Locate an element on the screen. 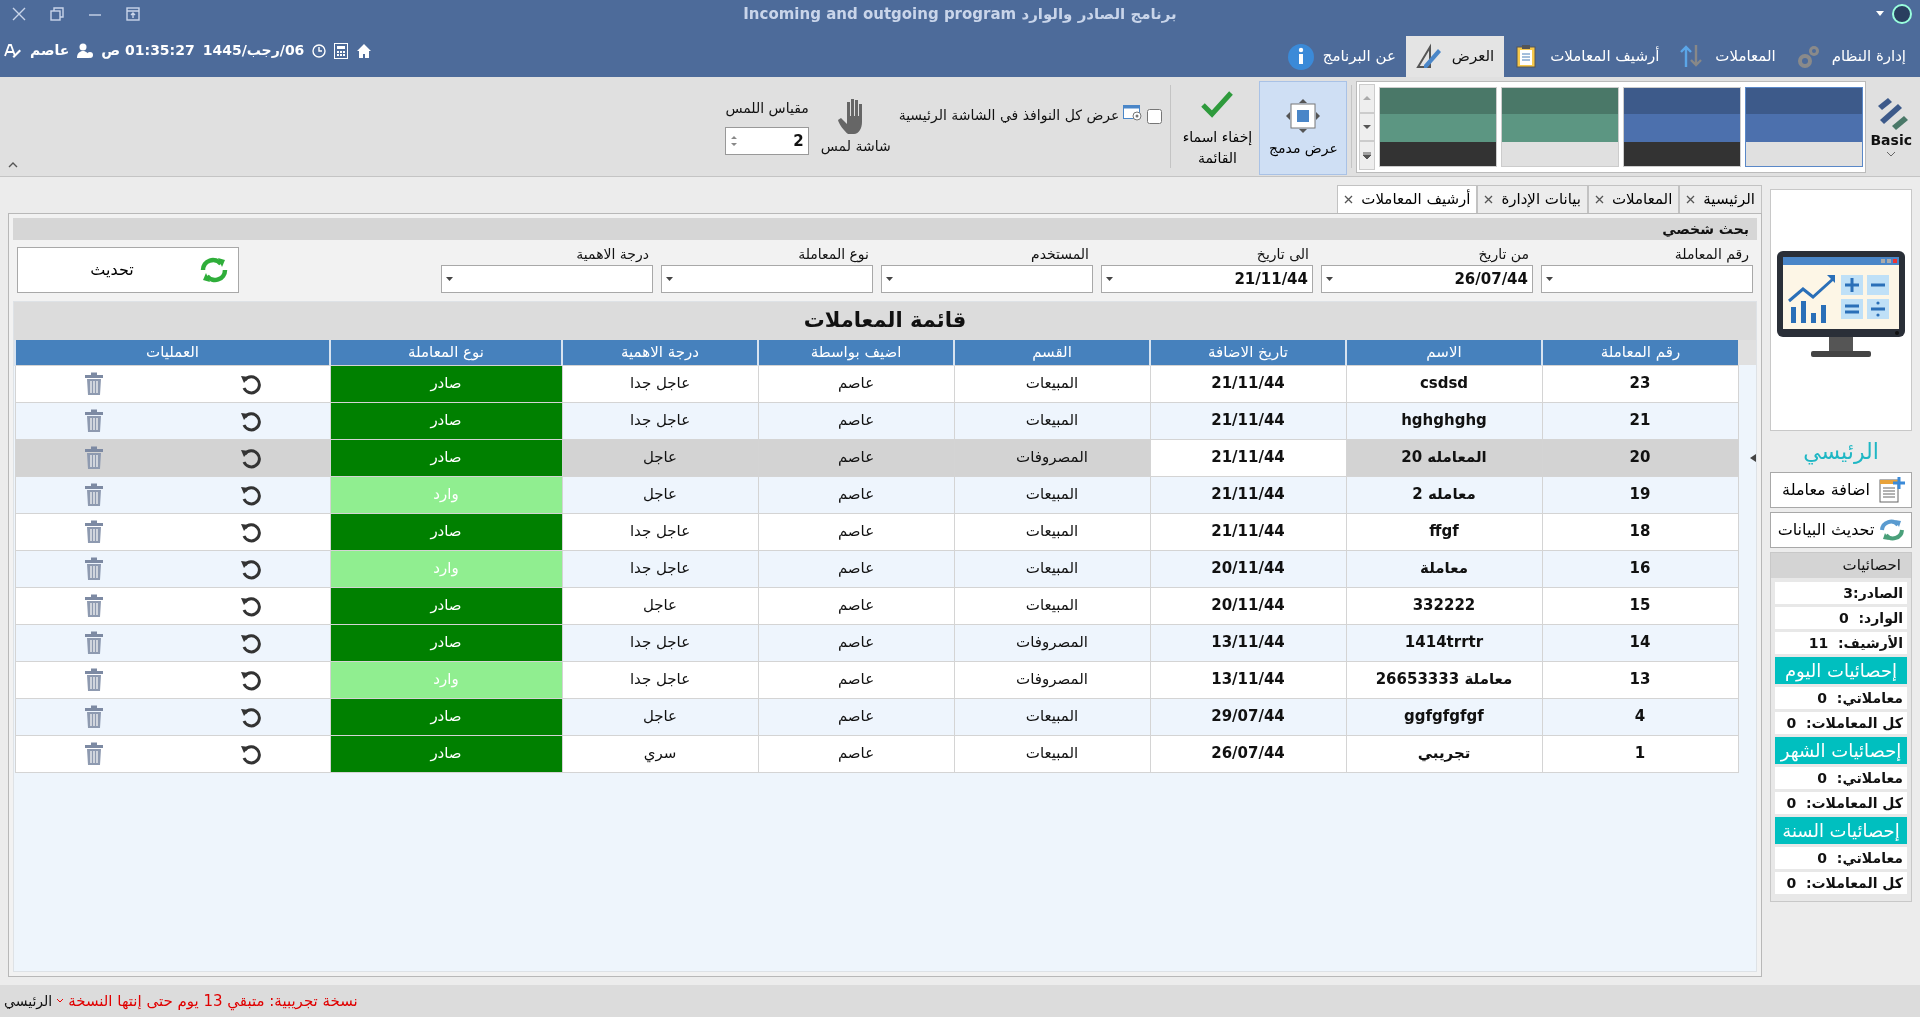  field-label: الى تاريخ is located at coordinates (1282, 255).